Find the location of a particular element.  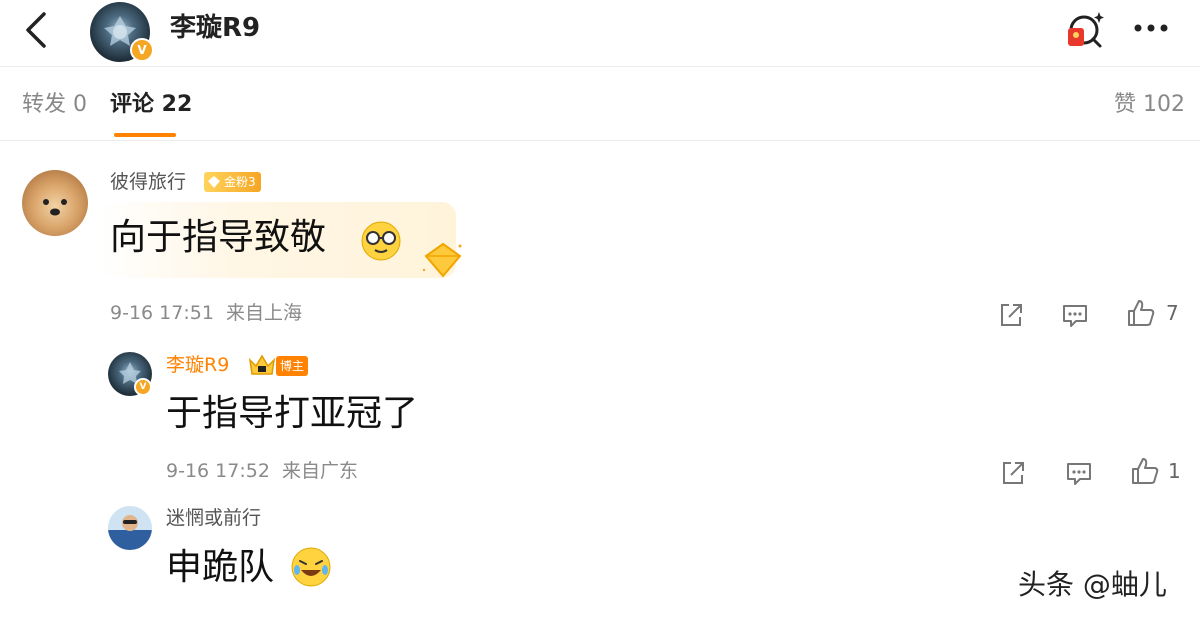

comment-meta: 9-16 17:51 来自上海 is located at coordinates (206, 313).